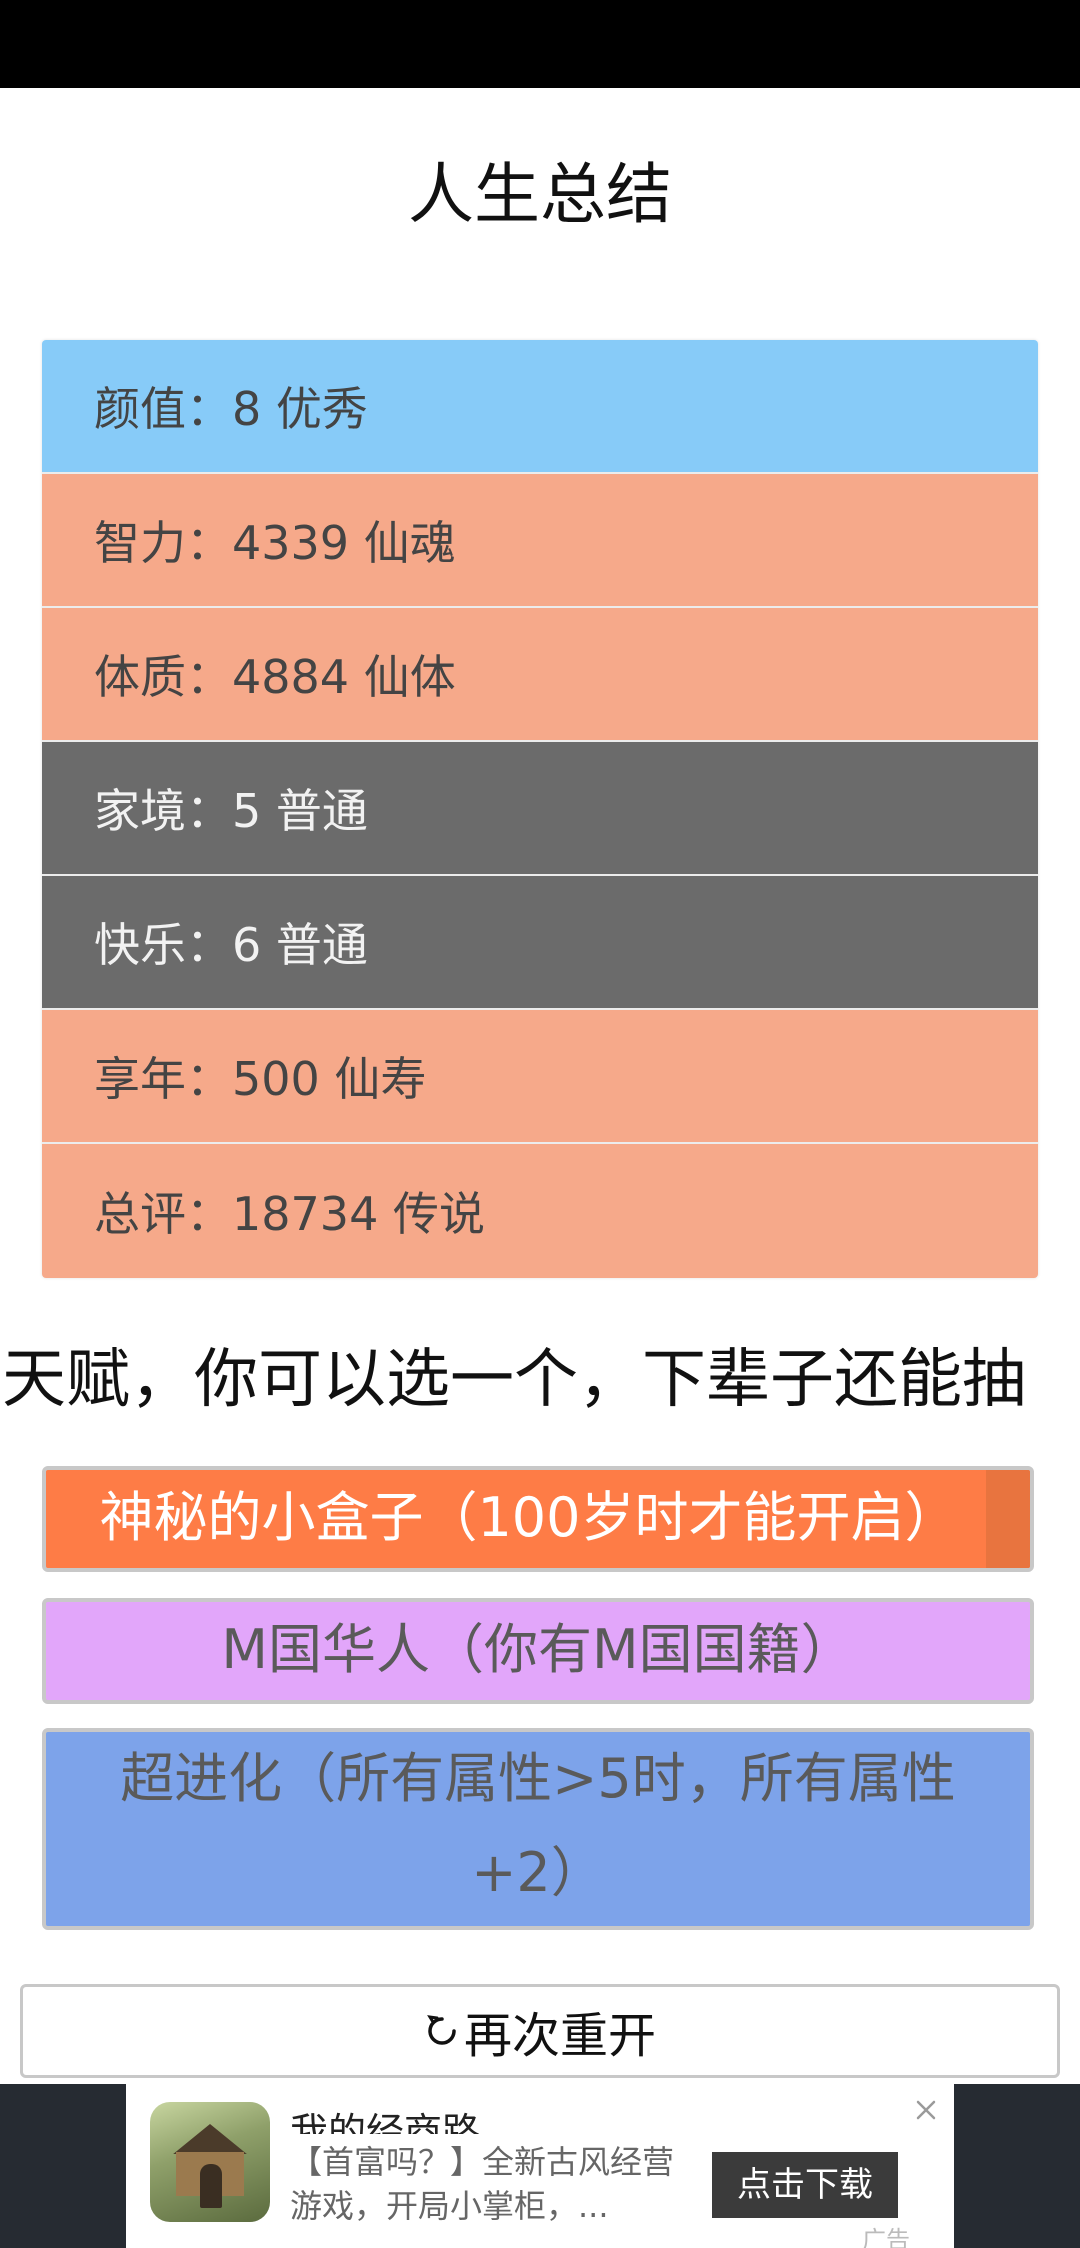  What do you see at coordinates (441, 2030) in the screenshot?
I see `refresh-icon` at bounding box center [441, 2030].